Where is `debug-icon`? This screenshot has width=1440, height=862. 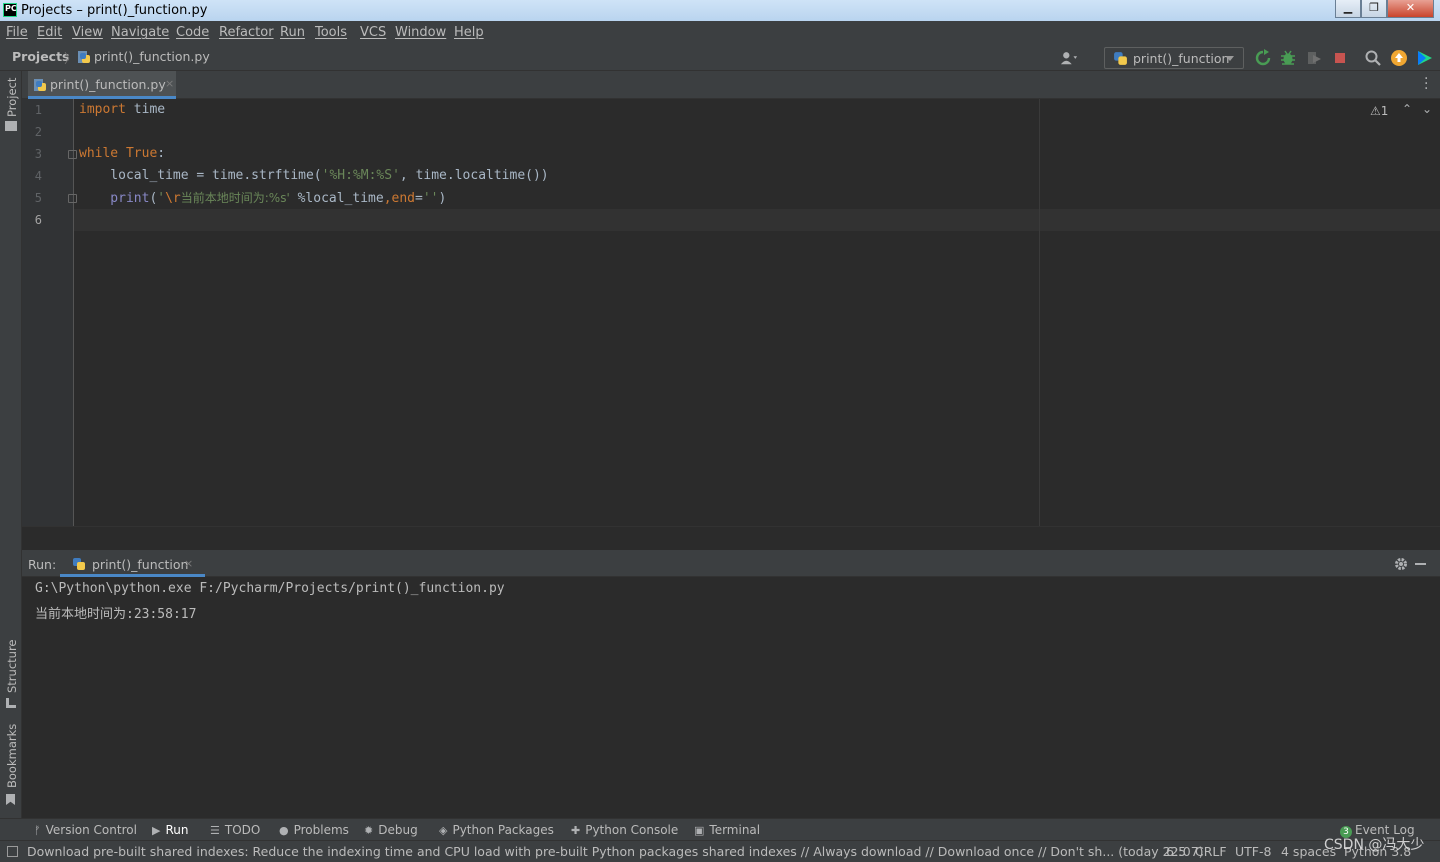
debug-icon is located at coordinates (1288, 58).